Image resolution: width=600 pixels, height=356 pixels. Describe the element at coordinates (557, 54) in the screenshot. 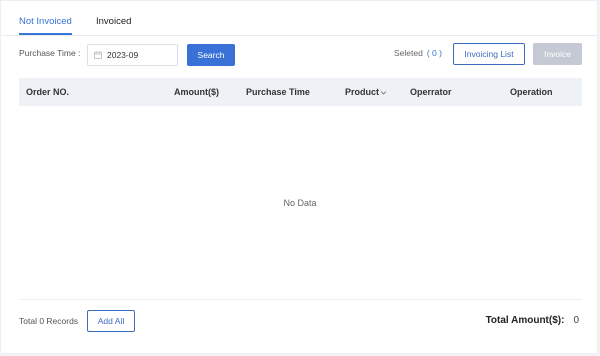

I see `invoice-button: Invoice` at that location.